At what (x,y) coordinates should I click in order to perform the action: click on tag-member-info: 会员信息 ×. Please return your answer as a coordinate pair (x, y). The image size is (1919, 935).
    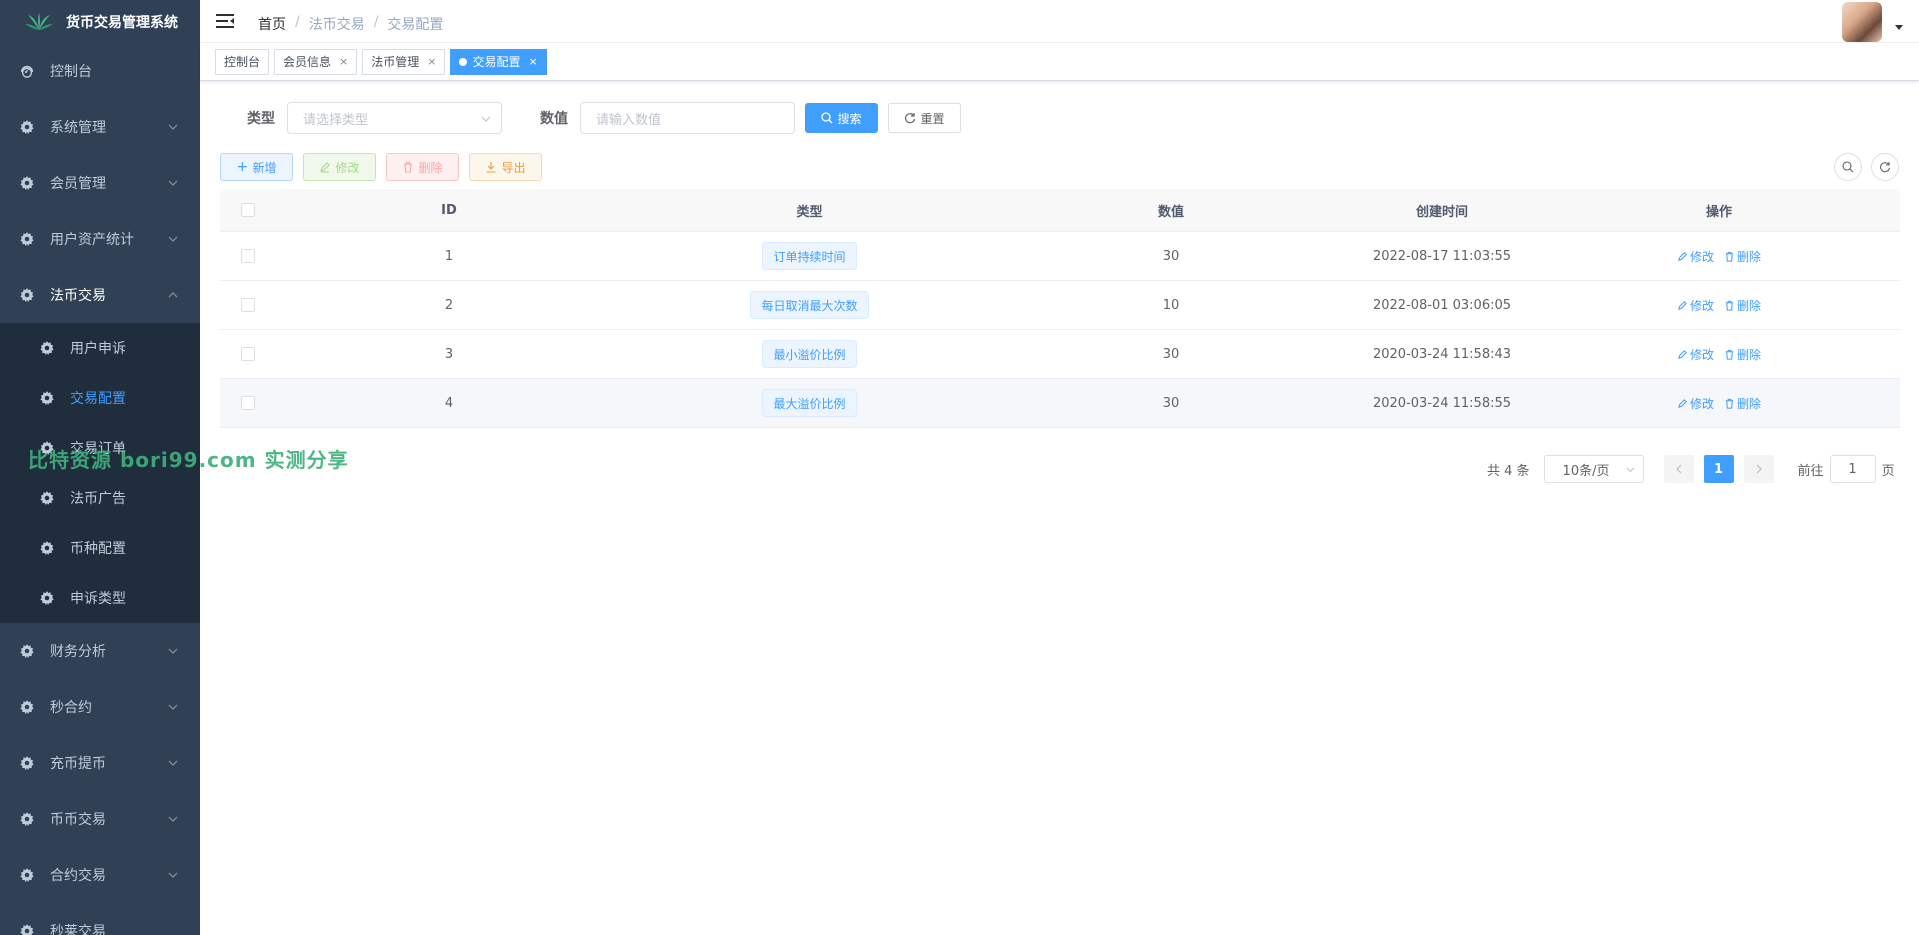
    Looking at the image, I should click on (316, 61).